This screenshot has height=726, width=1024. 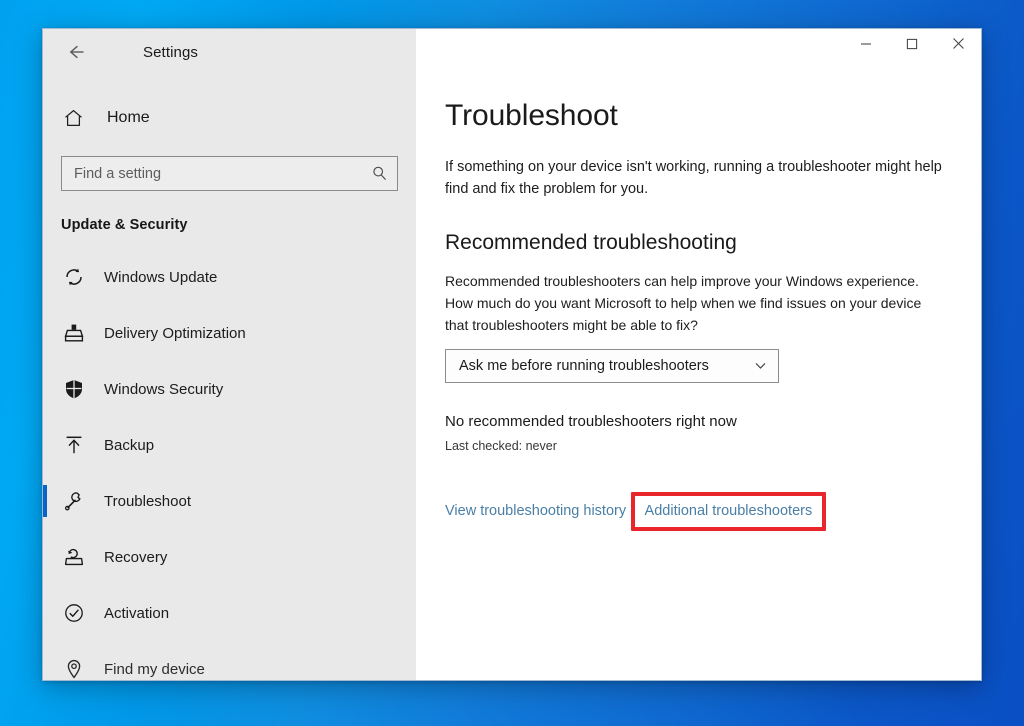 I want to click on wrench-icon, so click(x=78, y=501).